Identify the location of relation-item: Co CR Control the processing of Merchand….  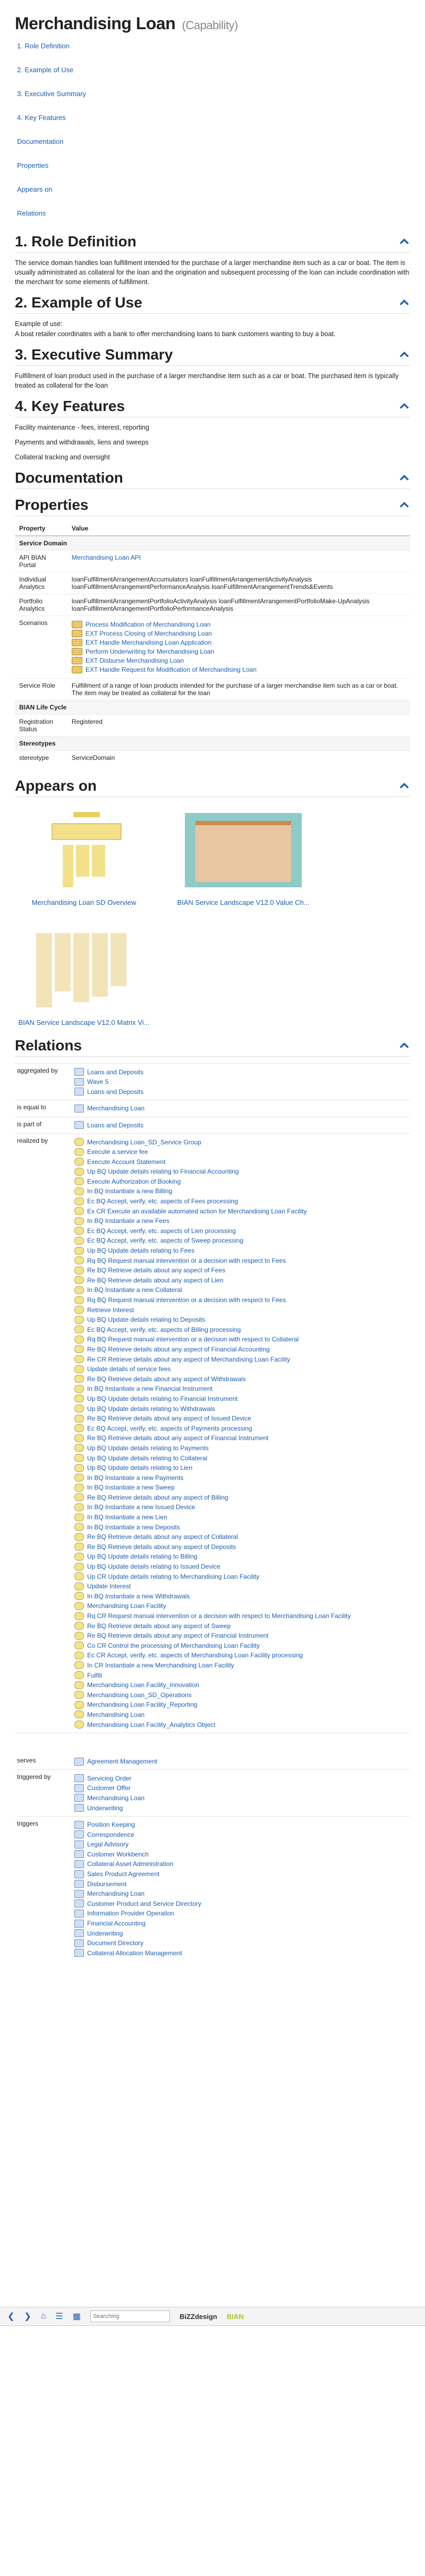
(241, 1646).